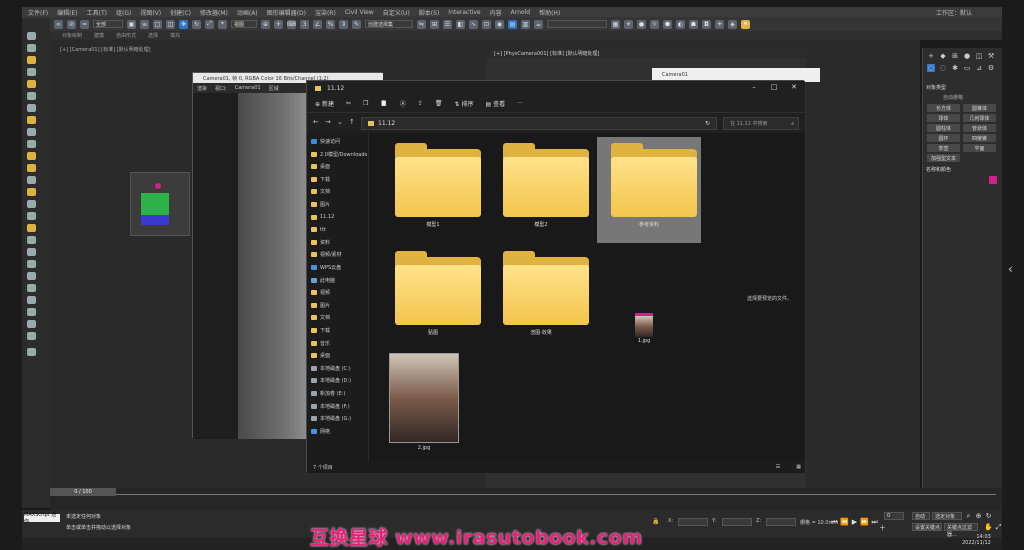 The height and width of the screenshot is (550, 1024). What do you see at coordinates (667, 24) in the screenshot?
I see `vray-proxy-icon: ⬢` at bounding box center [667, 24].